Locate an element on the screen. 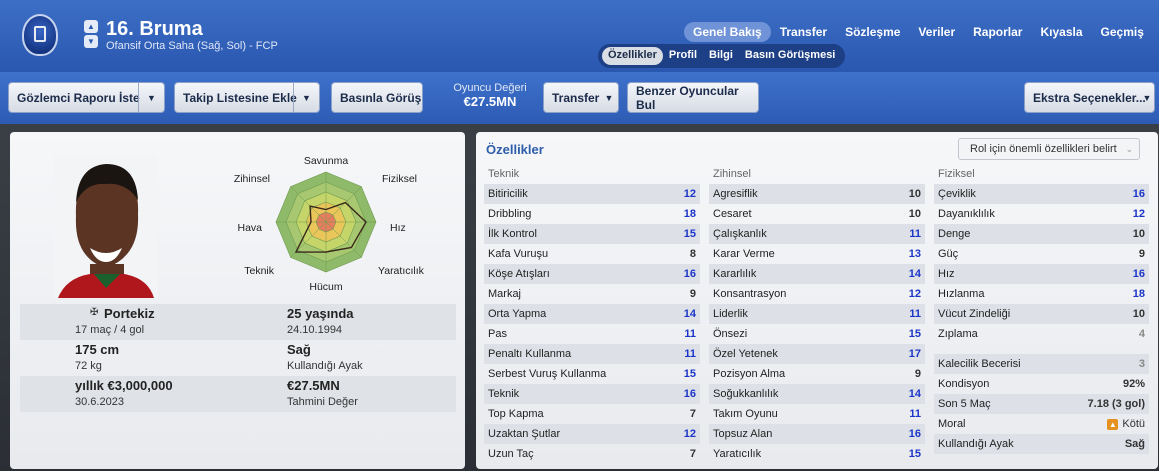 The image size is (1159, 471). nation-name: Portekiz is located at coordinates (129, 313).